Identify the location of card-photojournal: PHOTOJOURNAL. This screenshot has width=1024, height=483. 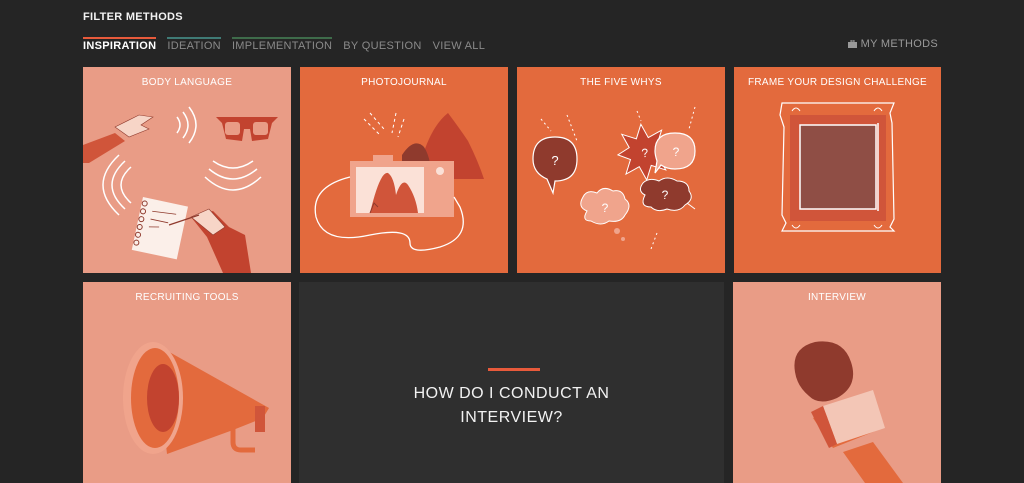
(404, 170).